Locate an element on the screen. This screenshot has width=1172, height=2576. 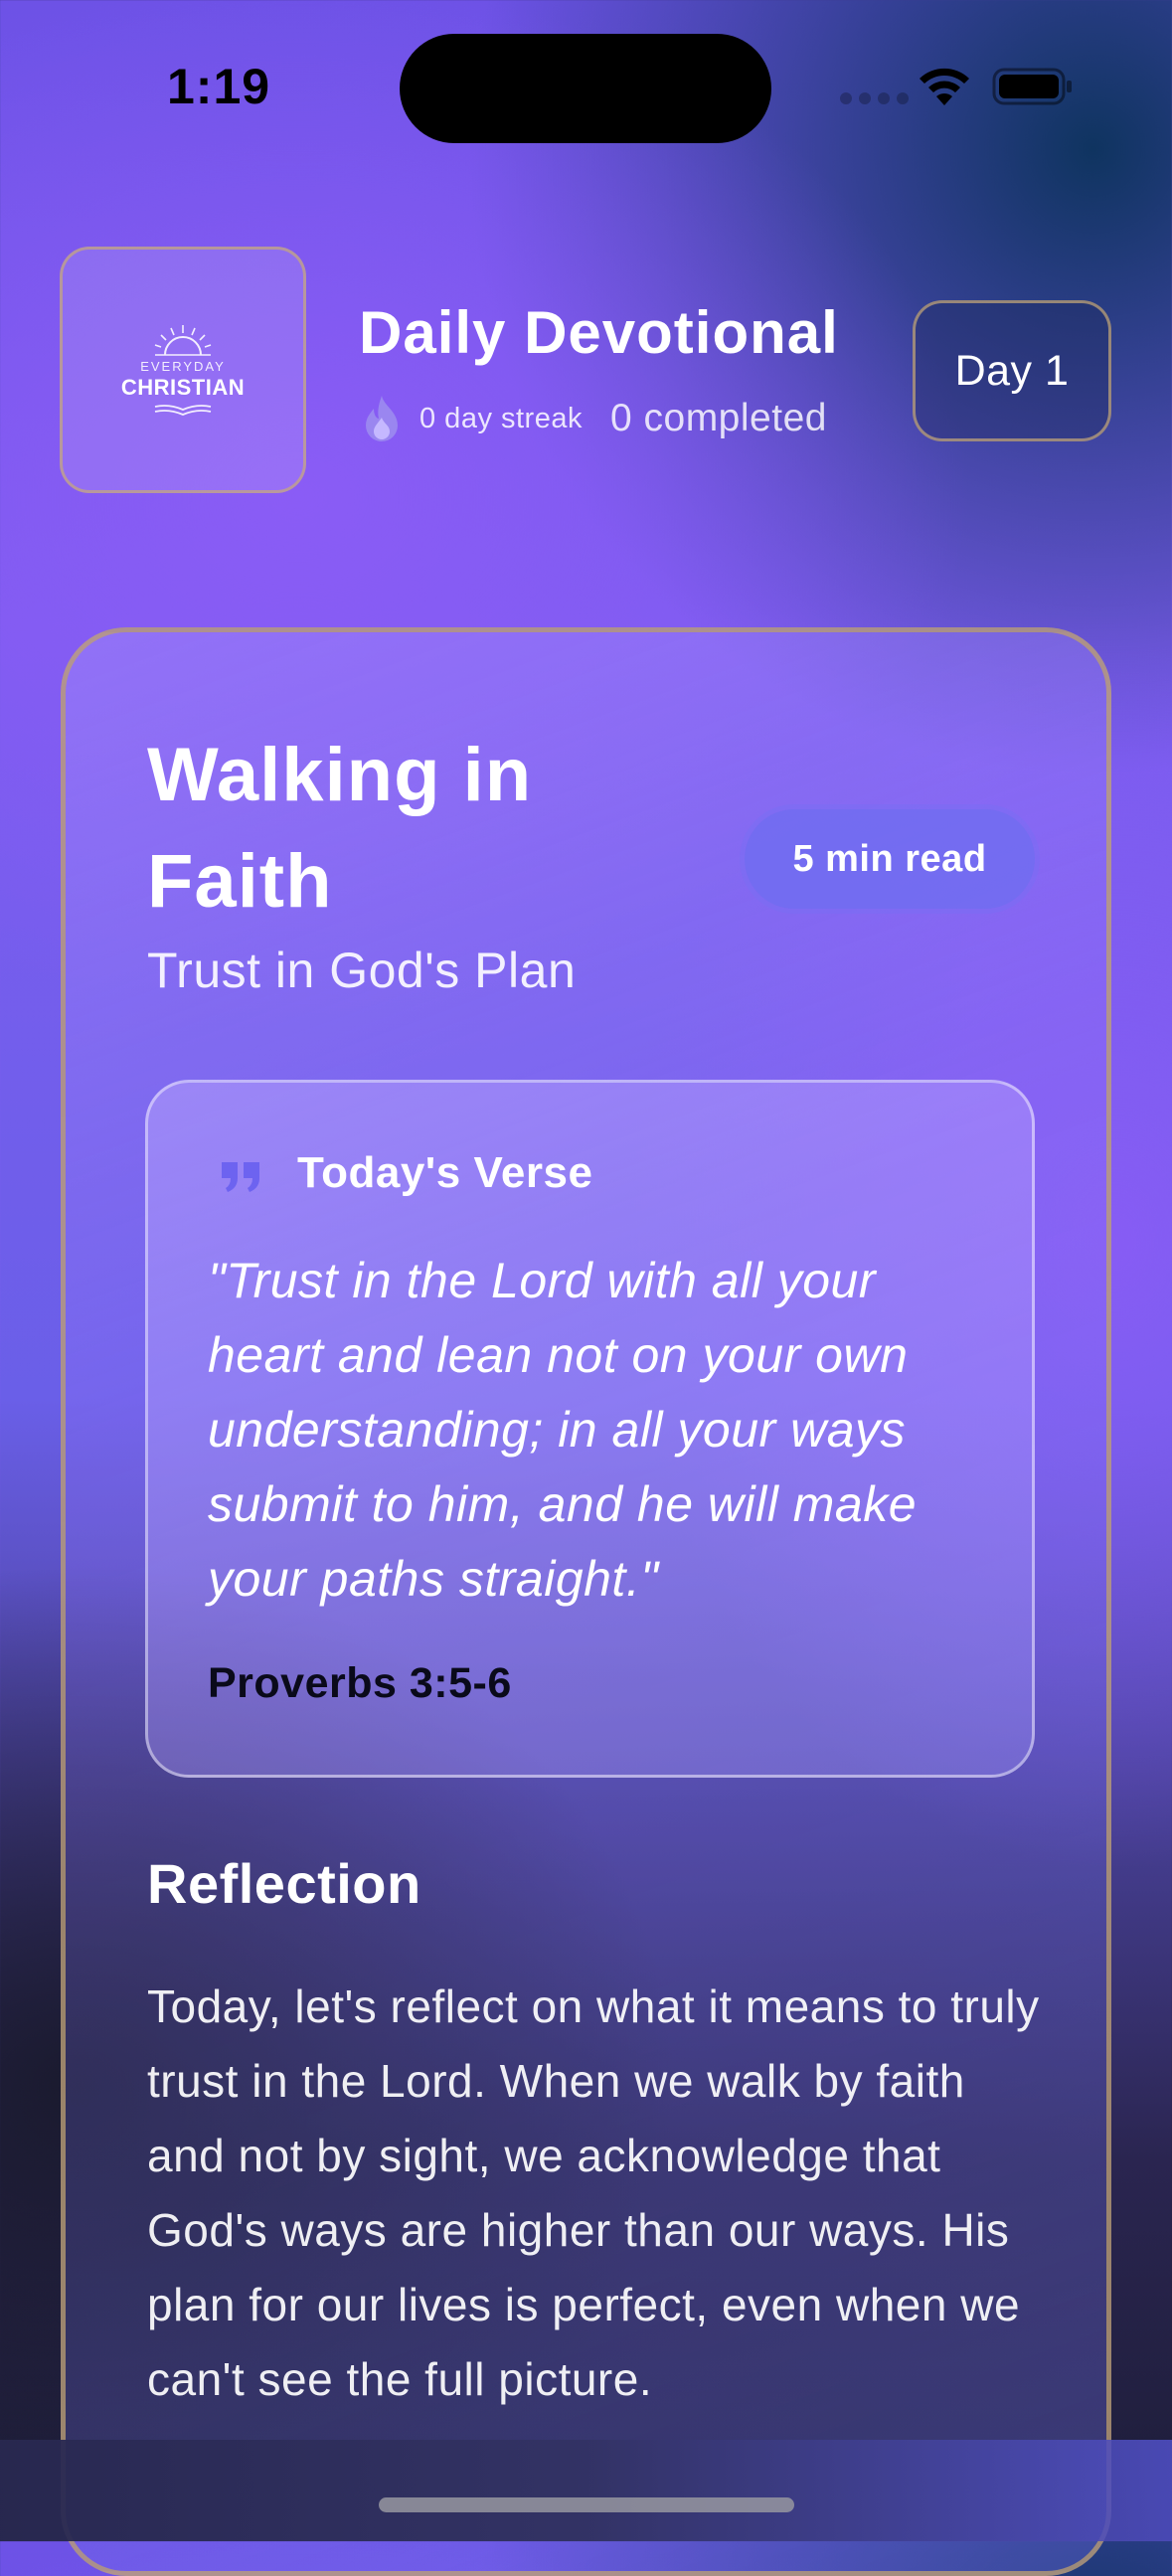
flame-icon is located at coordinates (382, 418).